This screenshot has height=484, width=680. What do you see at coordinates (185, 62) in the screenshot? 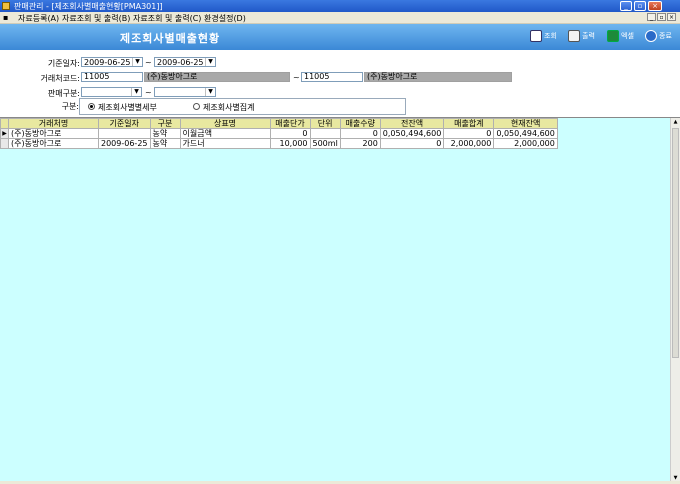
I see `date-to-select: 2009-06-25 ▼` at bounding box center [185, 62].